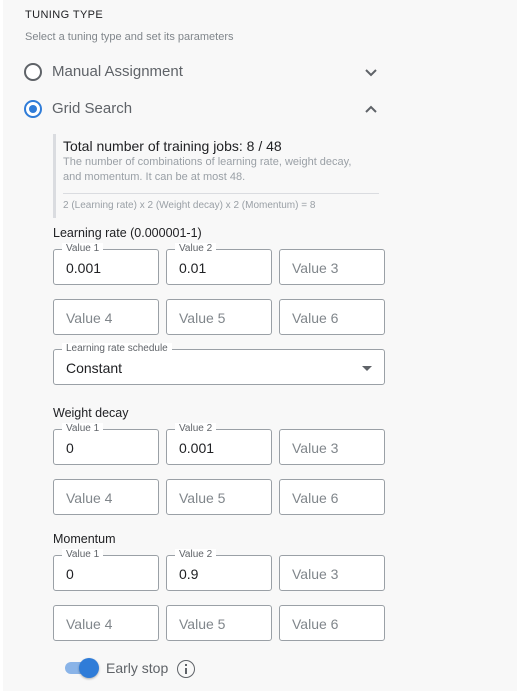 Image resolution: width=517 pixels, height=691 pixels. Describe the element at coordinates (189, 574) in the screenshot. I see `field-value: 0.9` at that location.